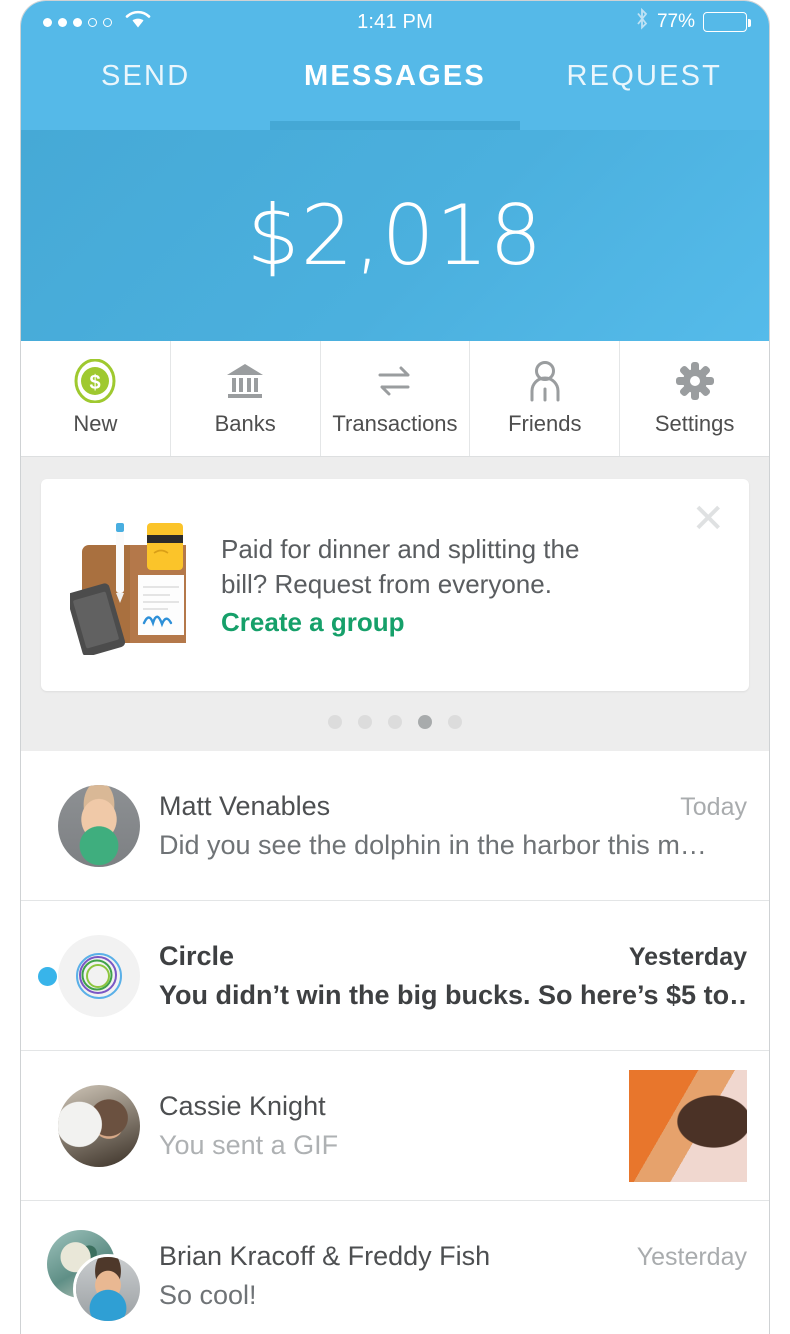 Image resolution: width=790 pixels, height=1334 pixels. What do you see at coordinates (245, 423) in the screenshot?
I see `action-banks-label: Banks` at bounding box center [245, 423].